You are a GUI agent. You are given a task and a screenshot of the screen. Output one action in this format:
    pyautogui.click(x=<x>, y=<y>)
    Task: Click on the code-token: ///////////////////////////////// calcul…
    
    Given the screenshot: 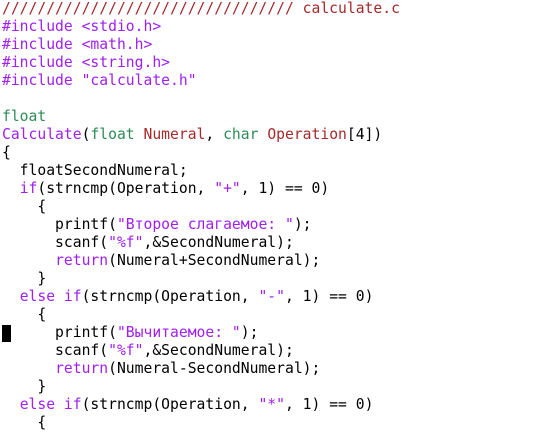 What is the action you would take?
    pyautogui.click(x=201, y=8)
    